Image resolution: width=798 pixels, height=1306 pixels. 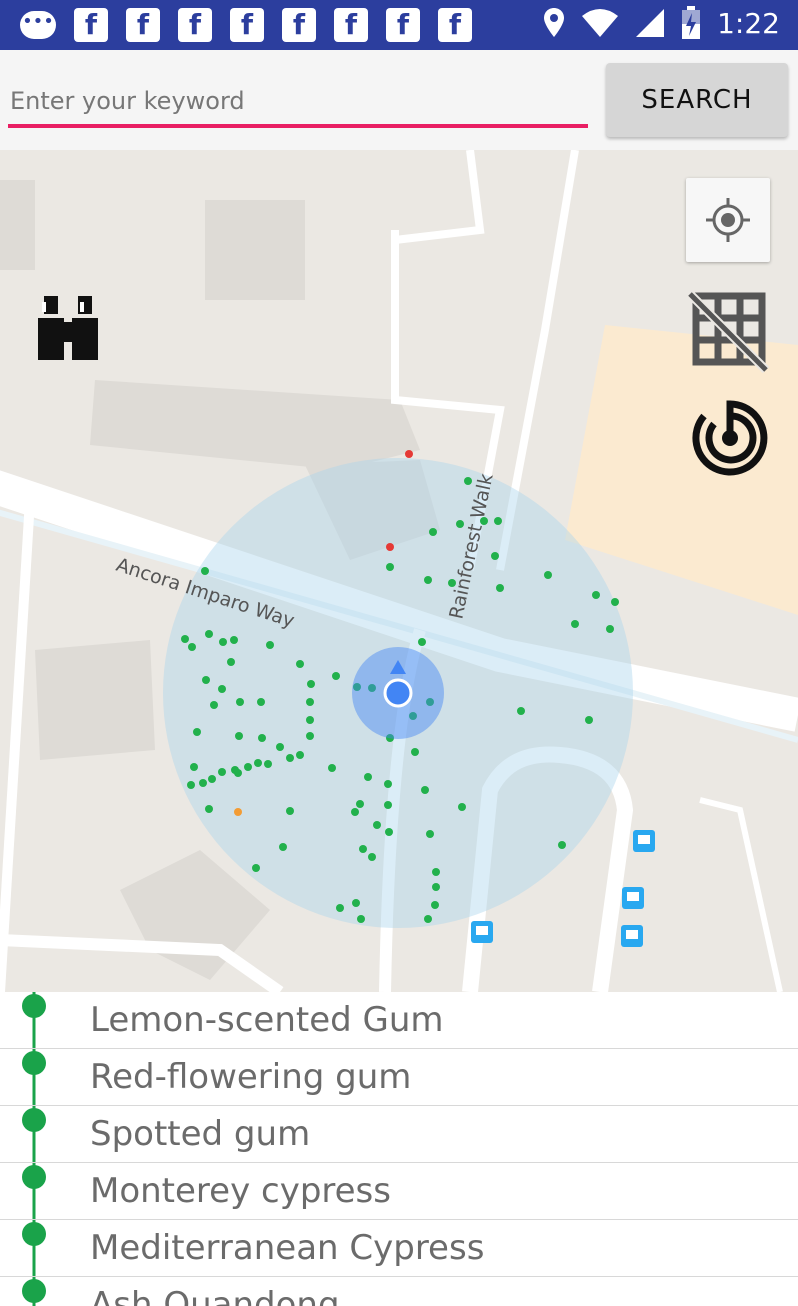 I want to click on search-button: SEARCH, so click(x=697, y=100).